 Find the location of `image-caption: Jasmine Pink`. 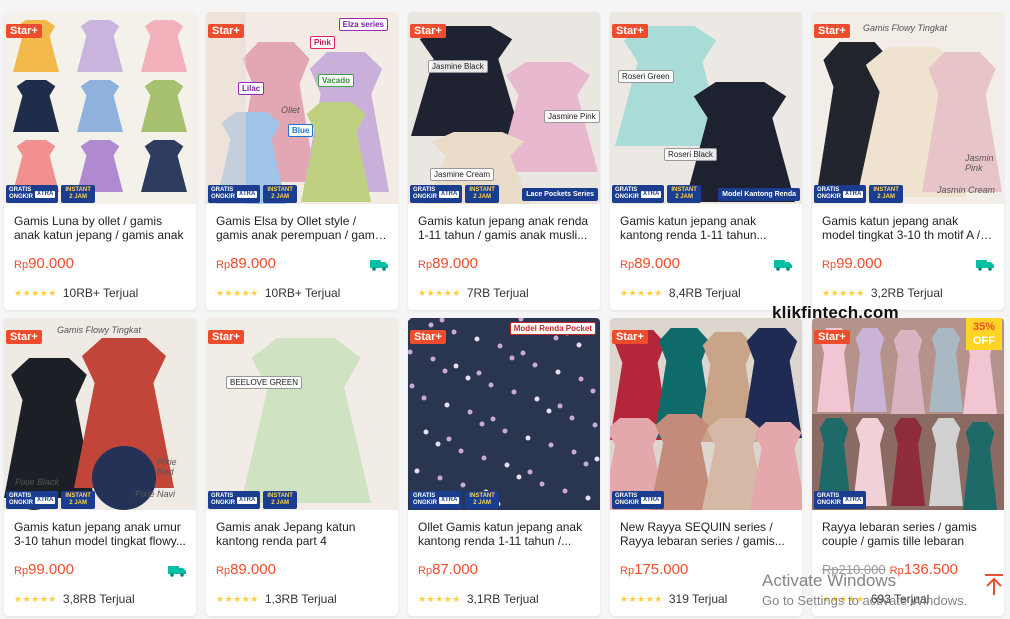

image-caption: Jasmine Pink is located at coordinates (572, 116).